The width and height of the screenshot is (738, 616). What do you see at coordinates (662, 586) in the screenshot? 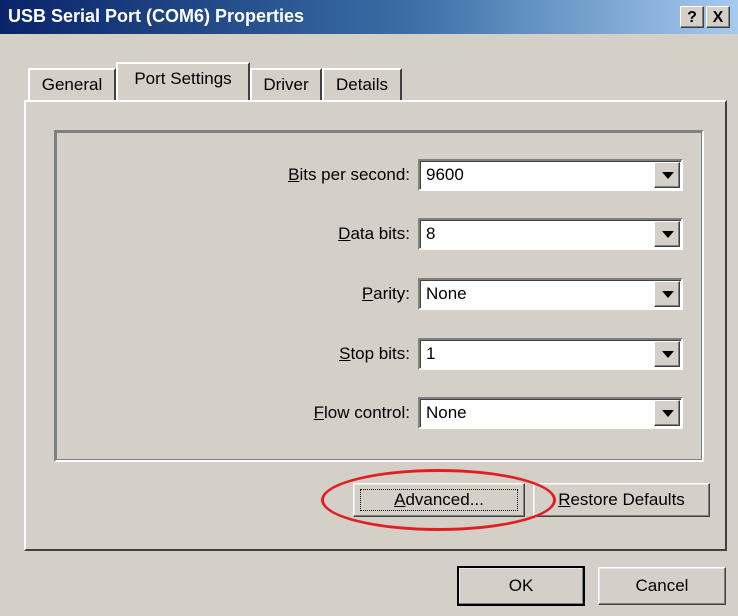
I see `cancel-button: Cancel` at bounding box center [662, 586].